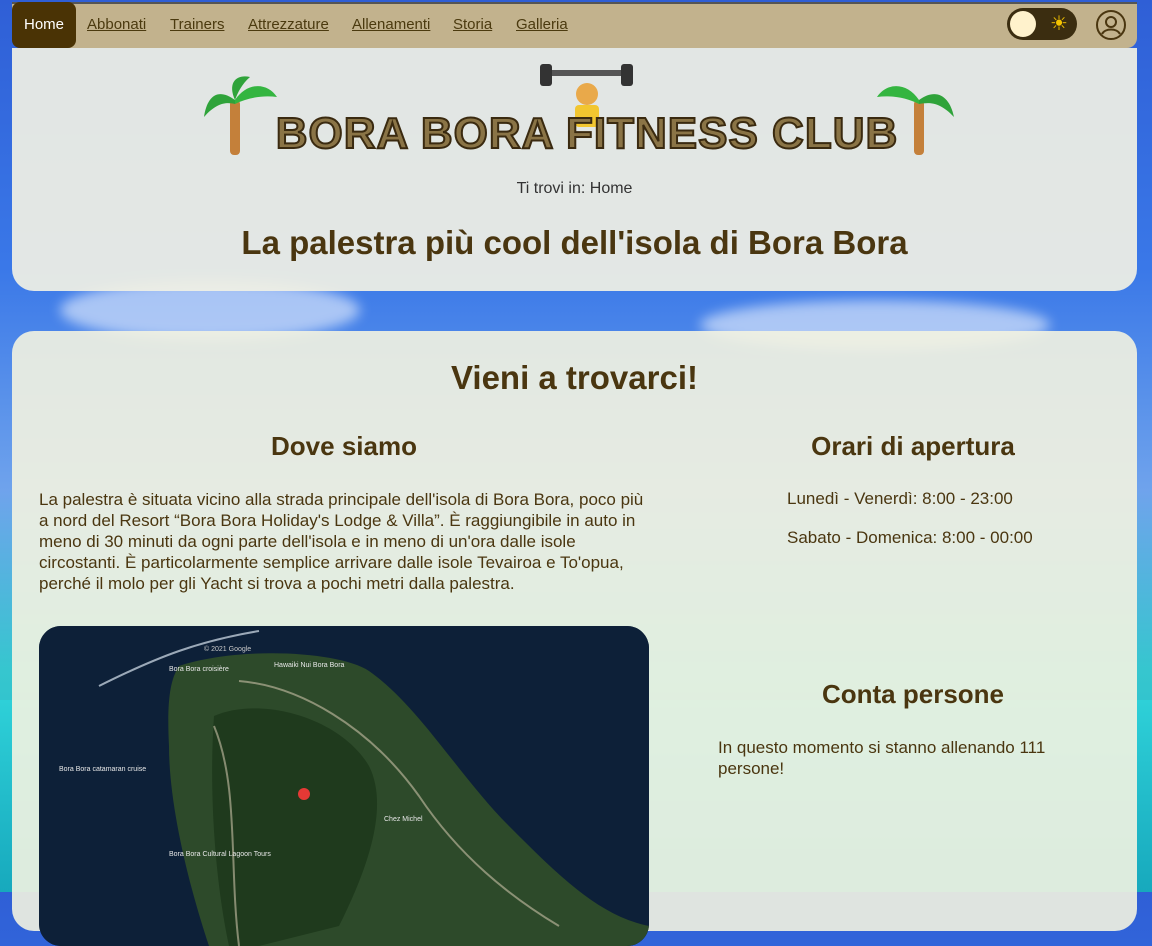 The image size is (1152, 946). Describe the element at coordinates (44, 25) in the screenshot. I see `nav-item-home: Home` at that location.